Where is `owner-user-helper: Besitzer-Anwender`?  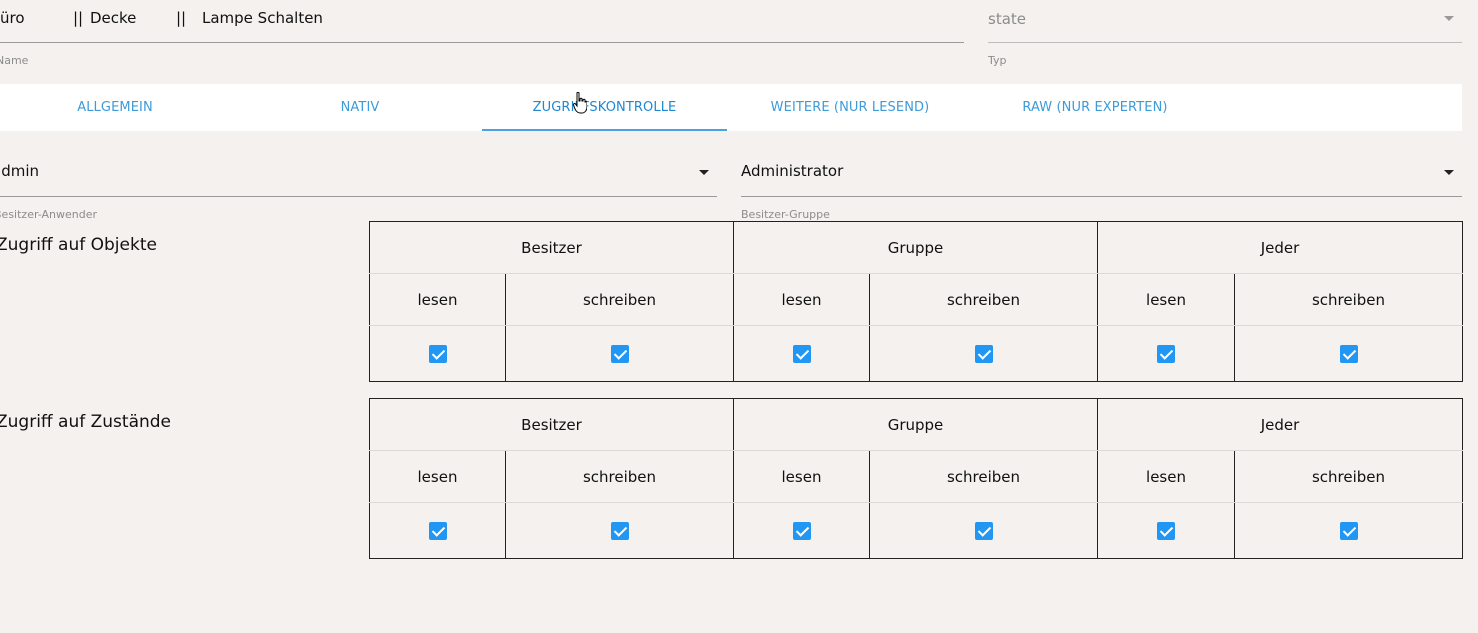 owner-user-helper: Besitzer-Anwender is located at coordinates (49, 214).